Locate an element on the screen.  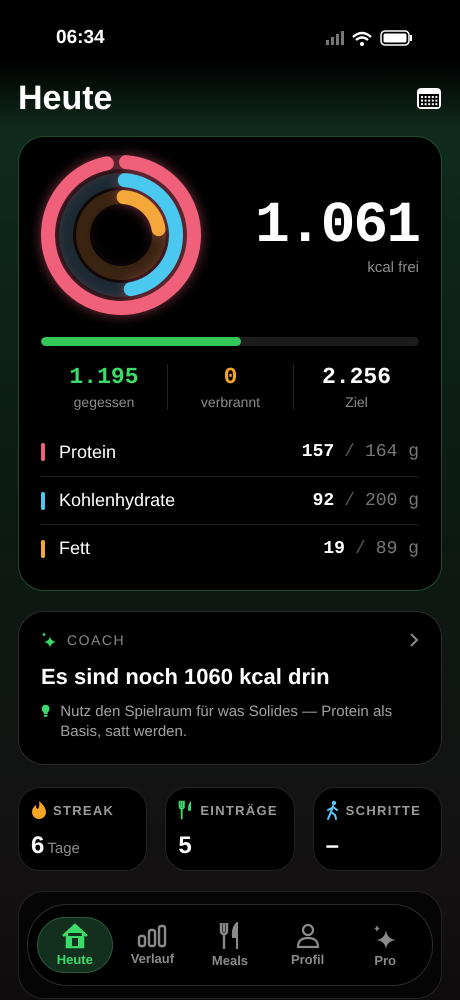
coach-label: COACH is located at coordinates (96, 640).